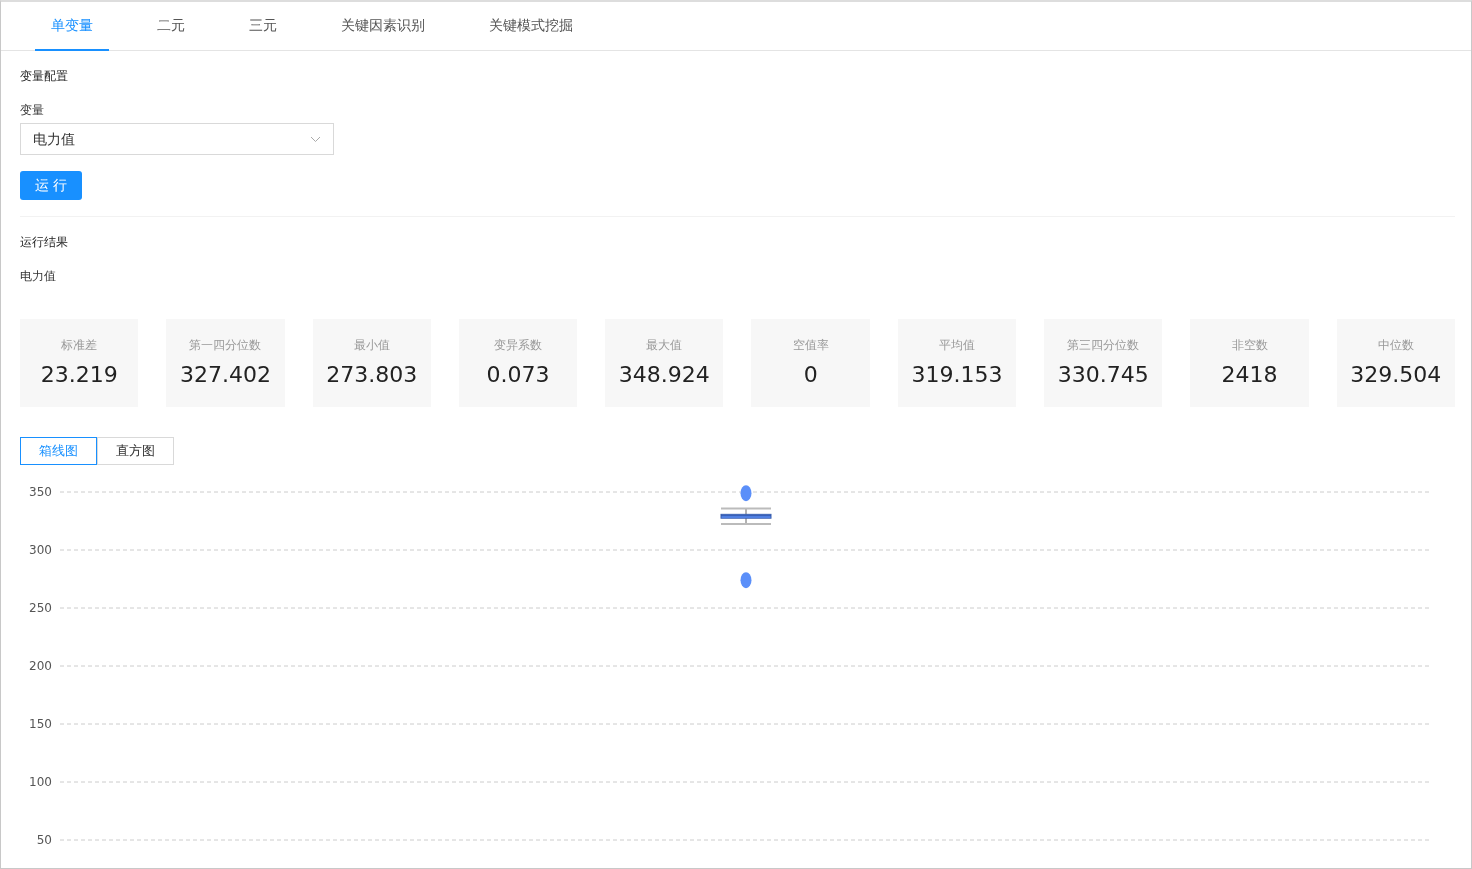 The image size is (1472, 869). What do you see at coordinates (1395, 345) in the screenshot?
I see `stat-label: 中位数` at bounding box center [1395, 345].